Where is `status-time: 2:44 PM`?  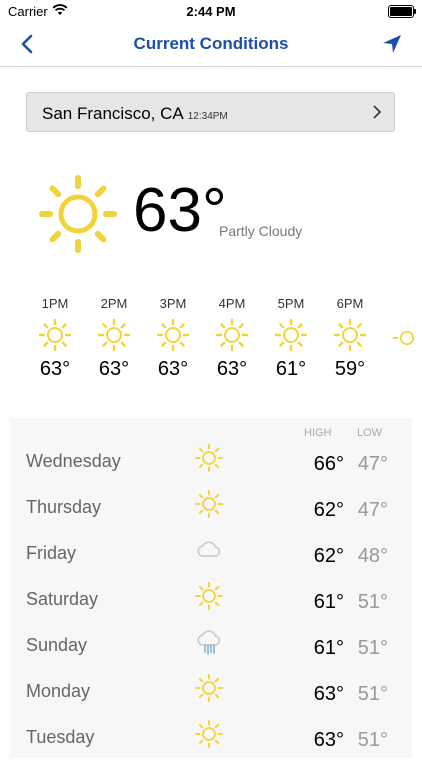
status-time: 2:44 PM is located at coordinates (211, 11).